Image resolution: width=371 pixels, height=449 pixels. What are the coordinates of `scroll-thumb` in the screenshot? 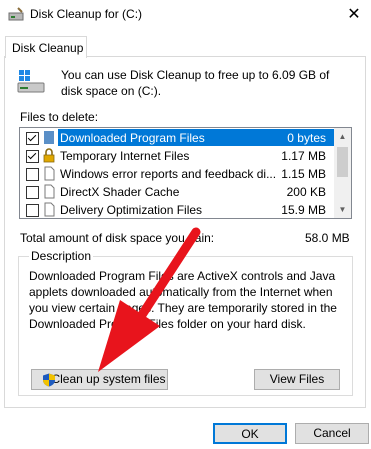 It's located at (342, 162).